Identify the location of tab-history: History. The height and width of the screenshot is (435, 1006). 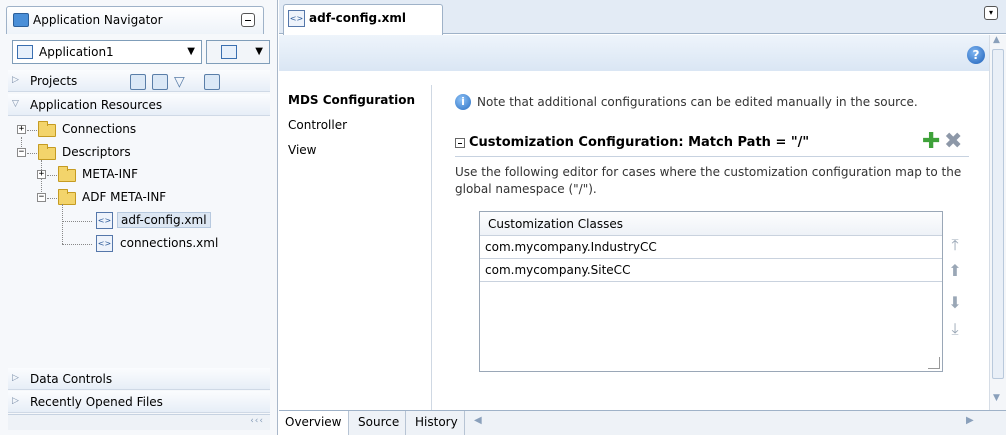
(437, 423).